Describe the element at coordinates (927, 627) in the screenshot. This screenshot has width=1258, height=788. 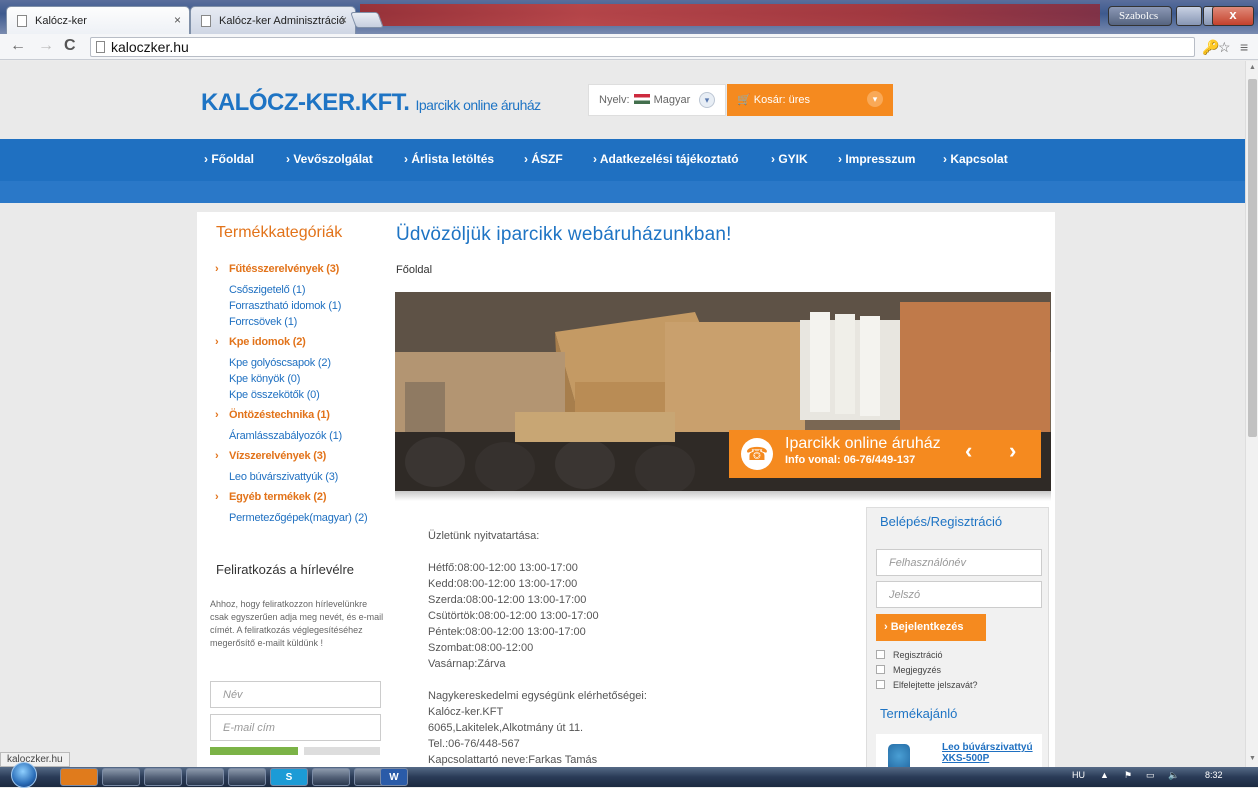
I see `login-button-label: Bejelentkezés` at that location.